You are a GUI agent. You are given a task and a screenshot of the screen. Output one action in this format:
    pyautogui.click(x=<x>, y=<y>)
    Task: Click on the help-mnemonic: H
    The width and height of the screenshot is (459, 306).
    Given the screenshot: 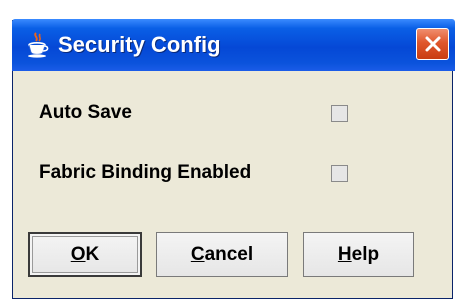 What is the action you would take?
    pyautogui.click(x=344, y=254)
    